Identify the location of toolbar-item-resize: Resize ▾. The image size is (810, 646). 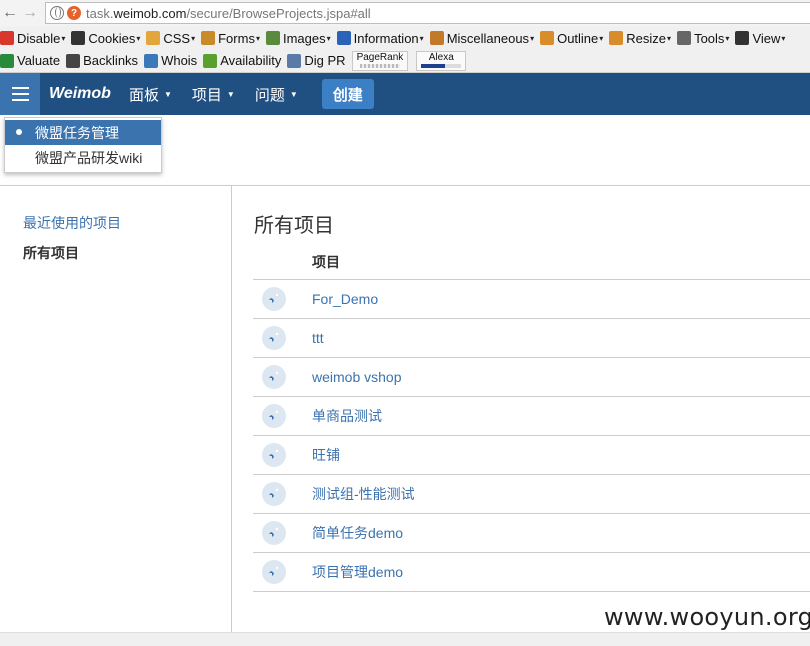
(640, 38).